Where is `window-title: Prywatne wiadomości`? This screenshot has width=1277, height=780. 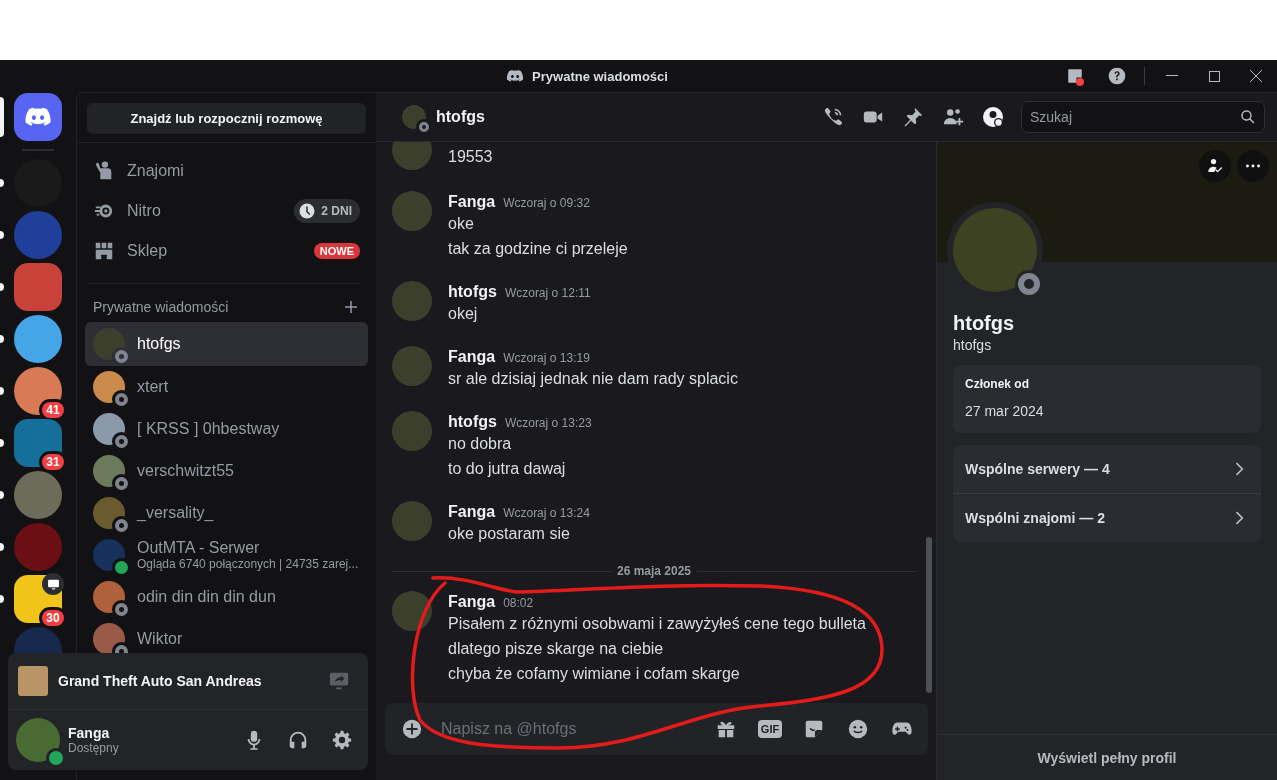
window-title: Prywatne wiadomości is located at coordinates (600, 76).